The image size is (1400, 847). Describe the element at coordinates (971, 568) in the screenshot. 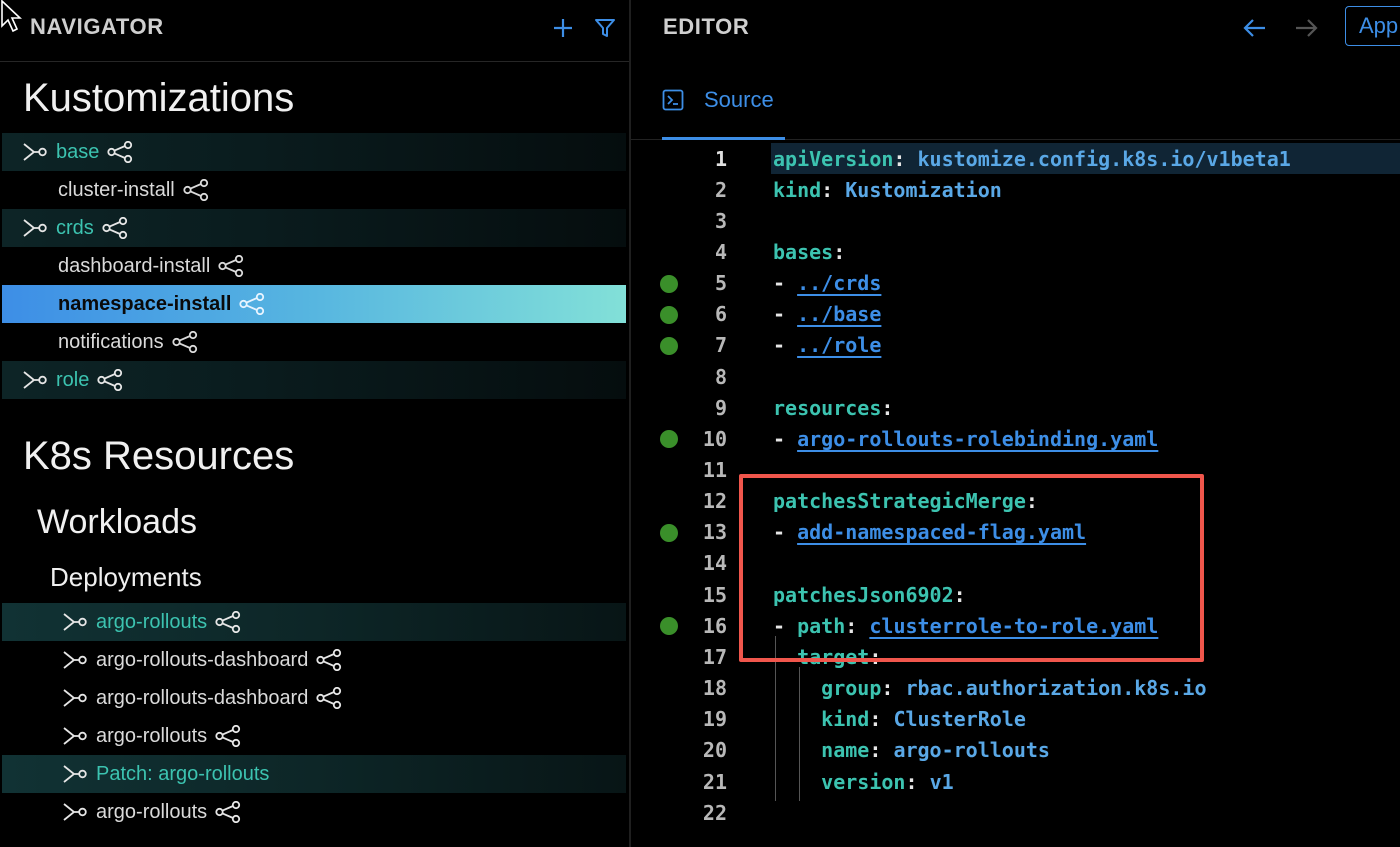

I see `annotation-highlight-box` at that location.